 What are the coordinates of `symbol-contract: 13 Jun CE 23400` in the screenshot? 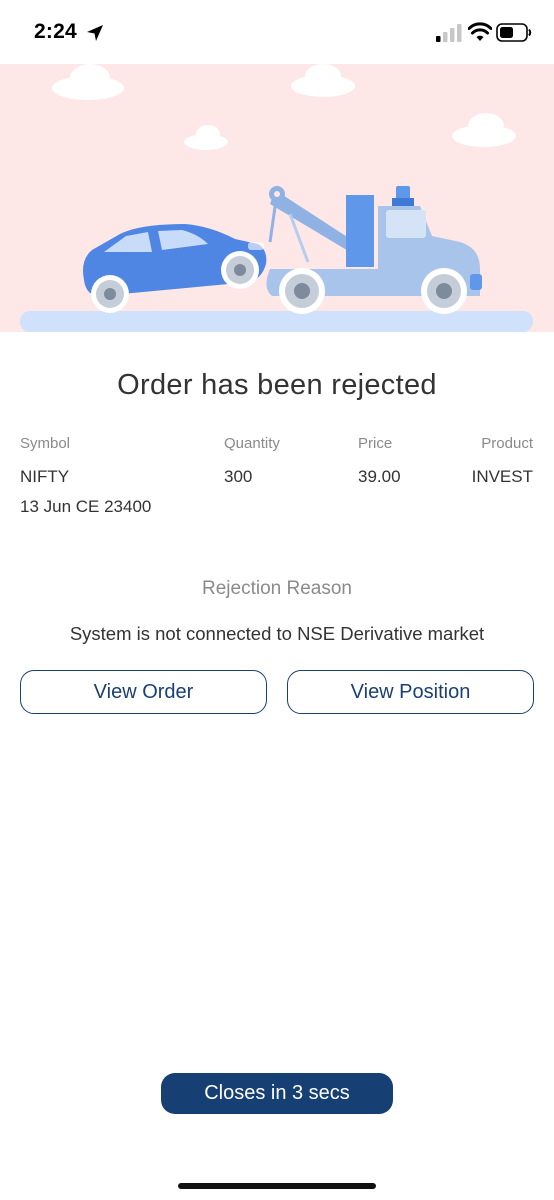 It's located at (86, 506).